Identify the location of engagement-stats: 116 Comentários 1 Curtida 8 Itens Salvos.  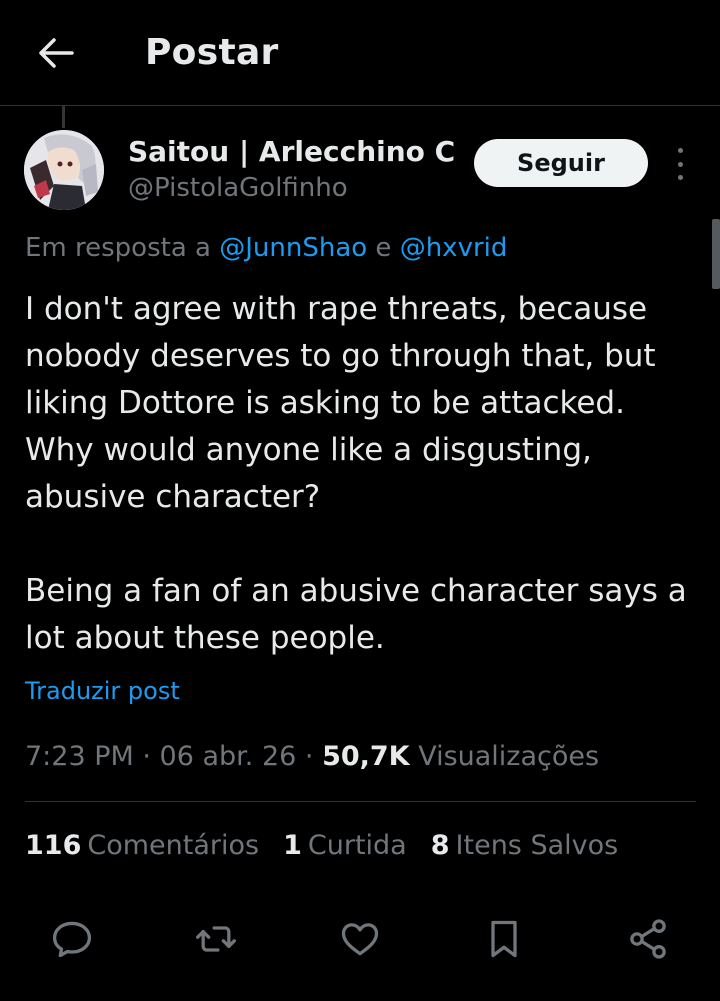
(321, 845).